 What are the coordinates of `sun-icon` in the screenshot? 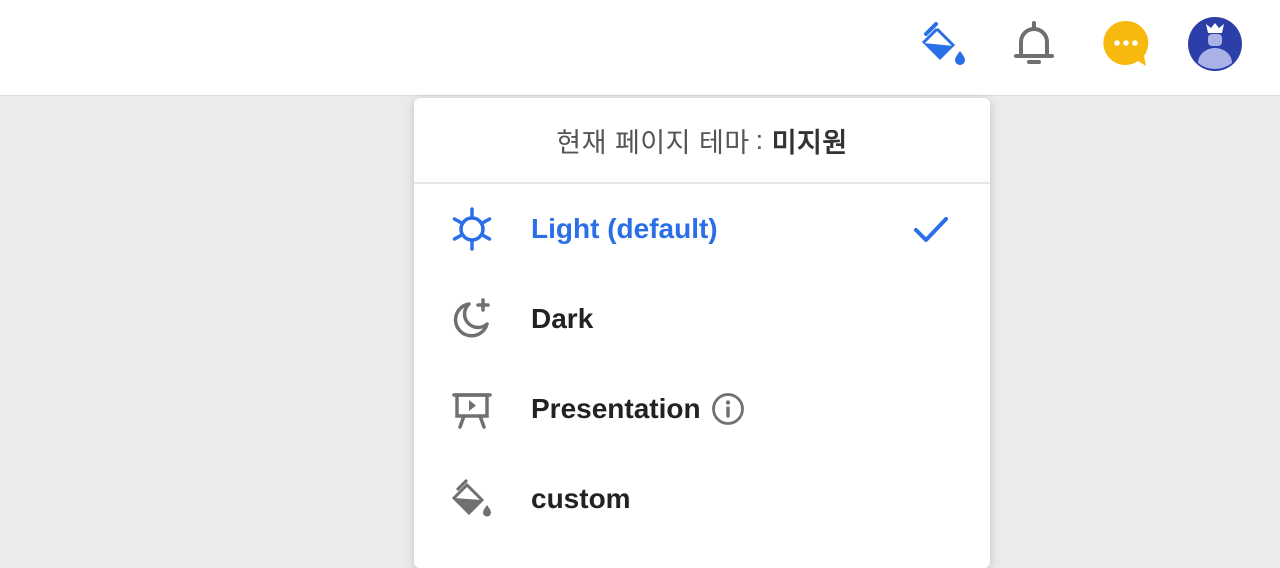 It's located at (472, 229).